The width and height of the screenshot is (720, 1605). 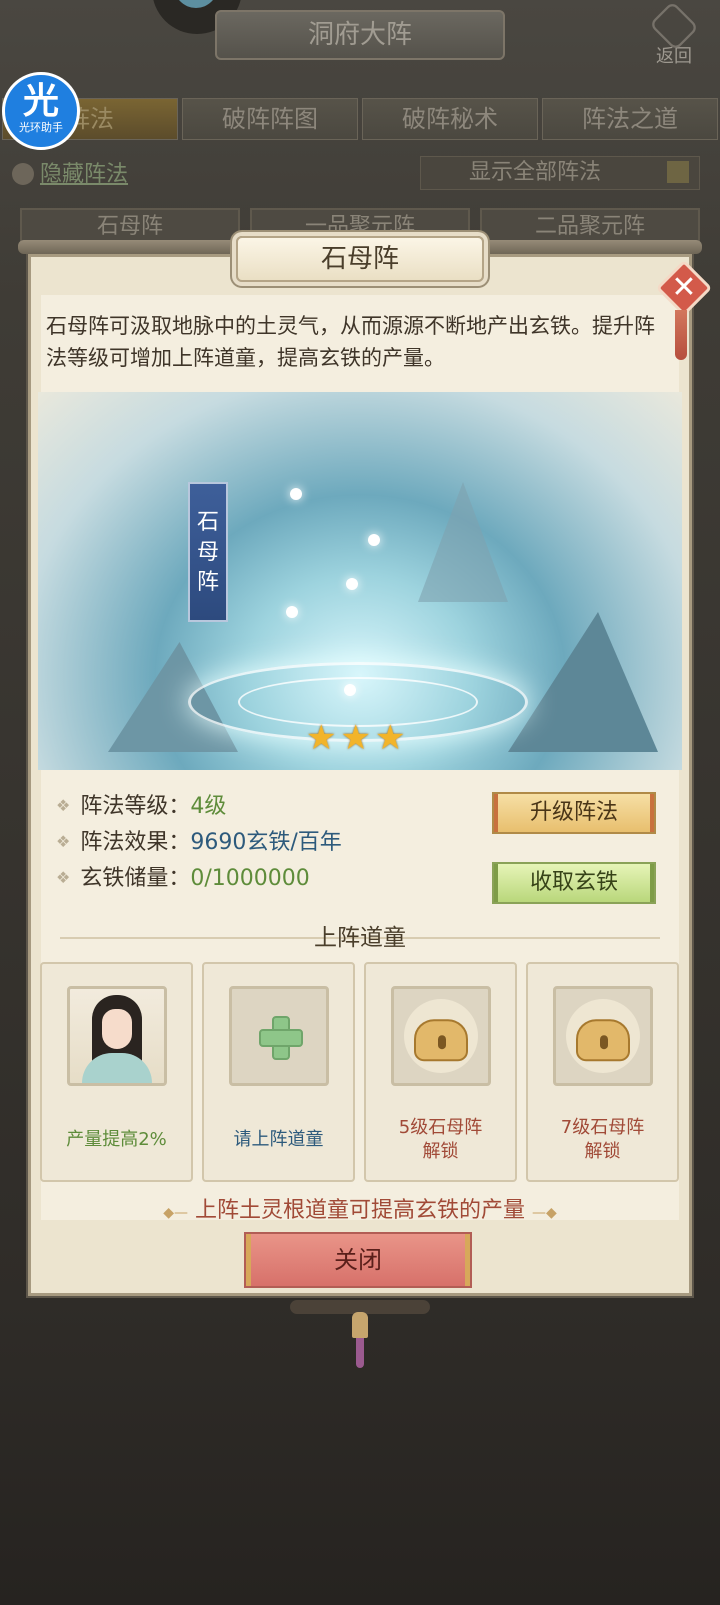 I want to click on stat-storage-label: 玄铁储量：, so click(x=135, y=878).